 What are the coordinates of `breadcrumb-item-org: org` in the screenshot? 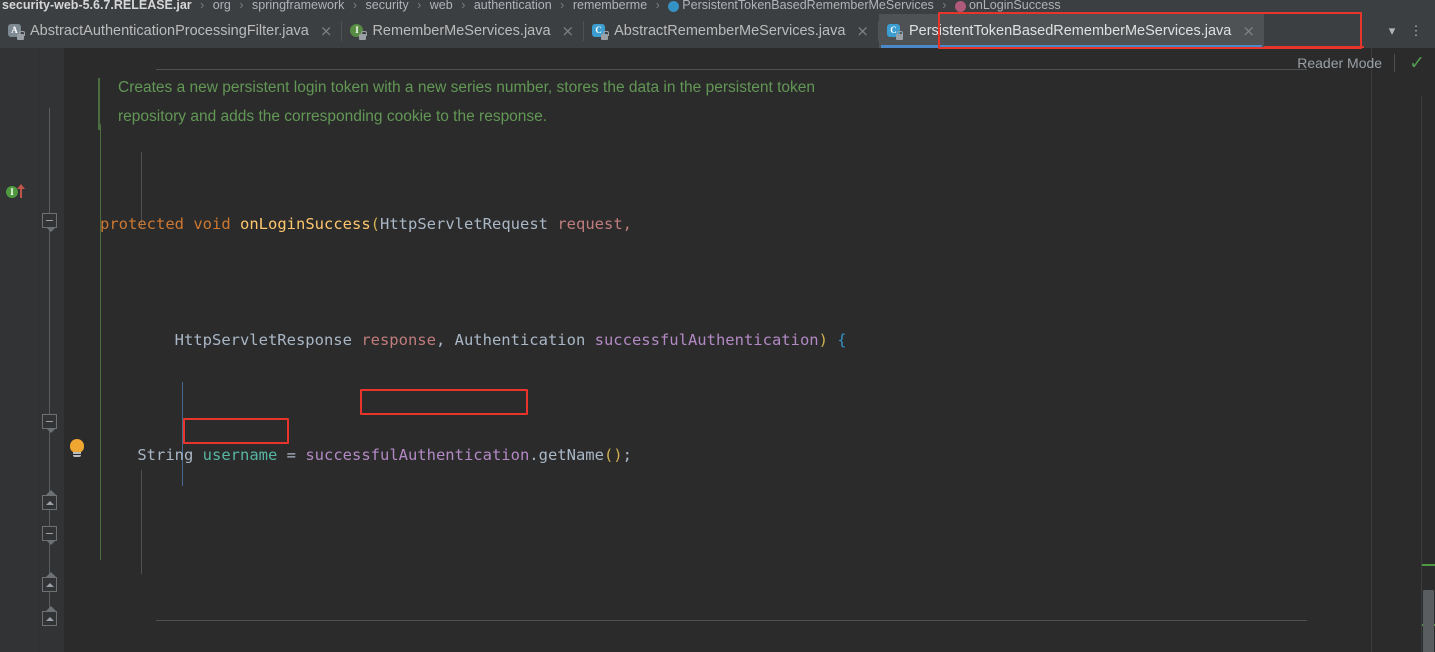 It's located at (222, 5).